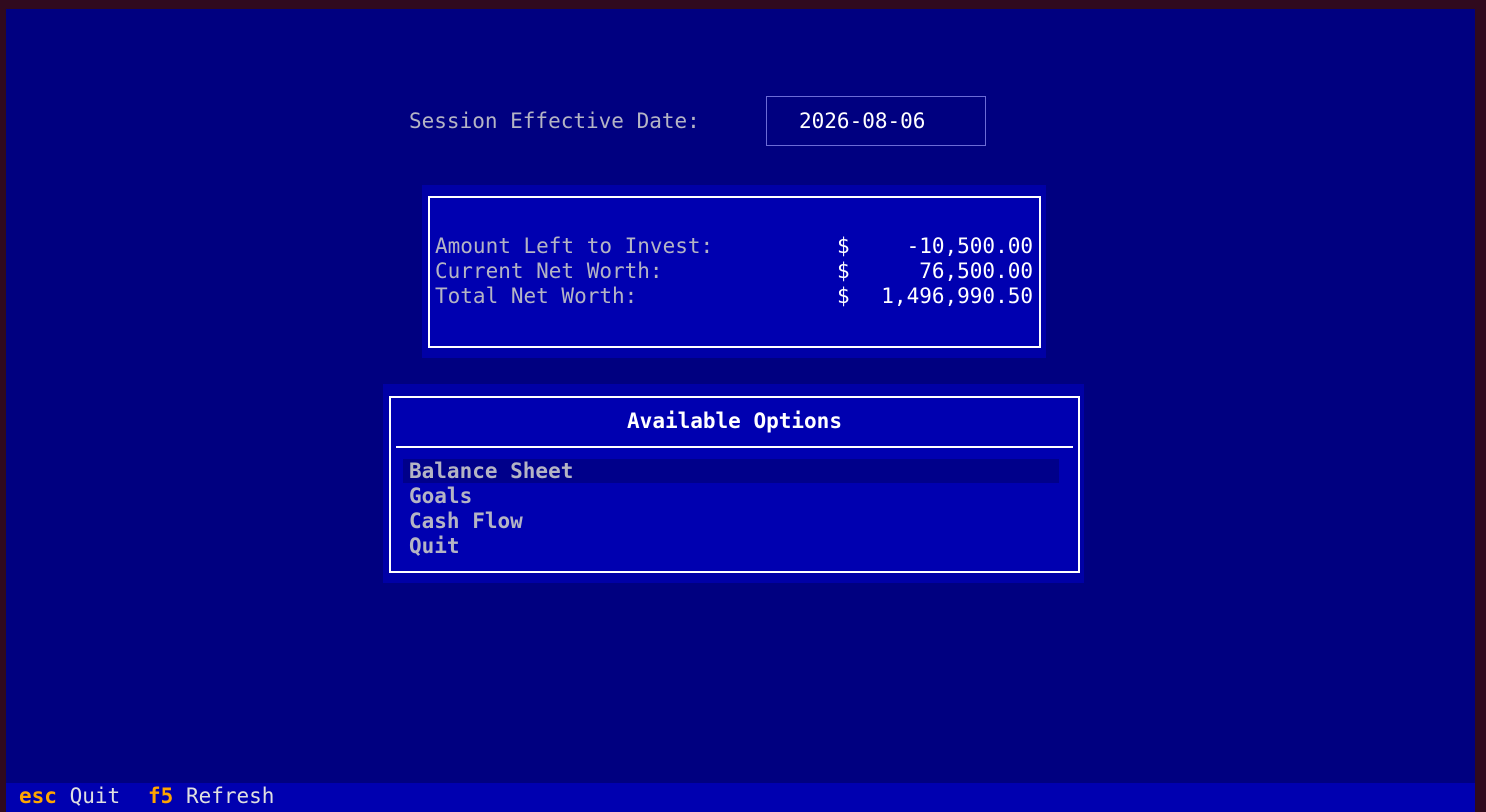 The height and width of the screenshot is (812, 1486). I want to click on footer-action: Quit, so click(95, 796).